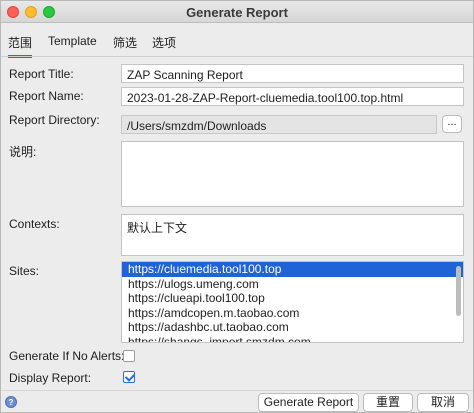  Describe the element at coordinates (458, 291) in the screenshot. I see `sites-scrollbar` at that location.